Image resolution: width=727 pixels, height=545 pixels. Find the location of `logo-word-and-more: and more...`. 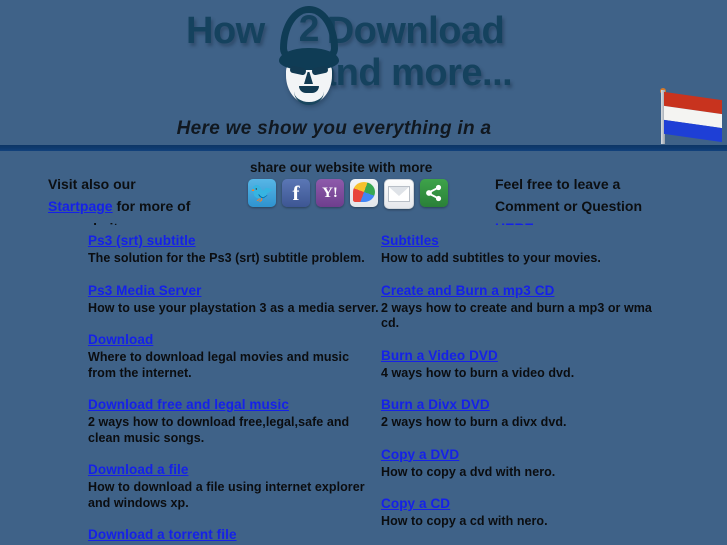

logo-word-and-more: and more... is located at coordinates (414, 73).